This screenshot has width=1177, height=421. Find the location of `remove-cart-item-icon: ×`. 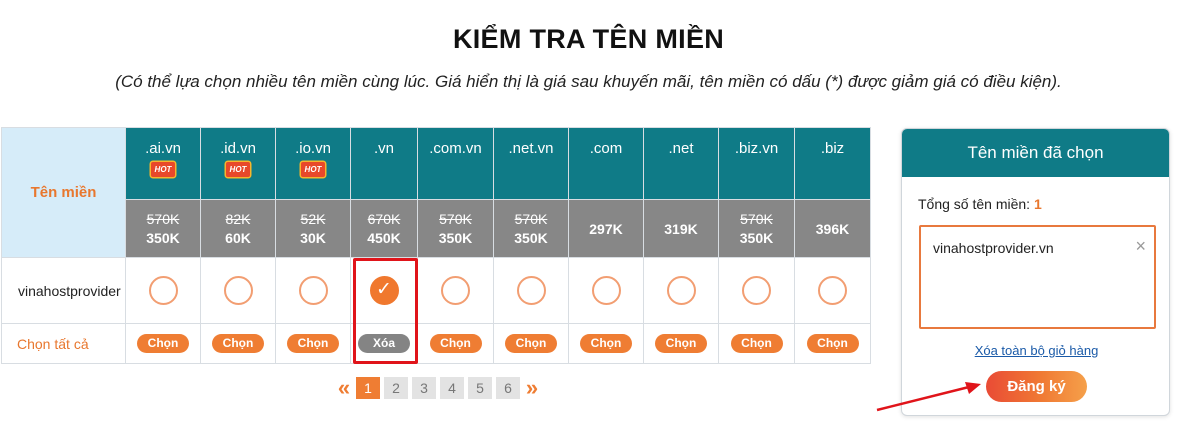

remove-cart-item-icon: × is located at coordinates (1140, 246).